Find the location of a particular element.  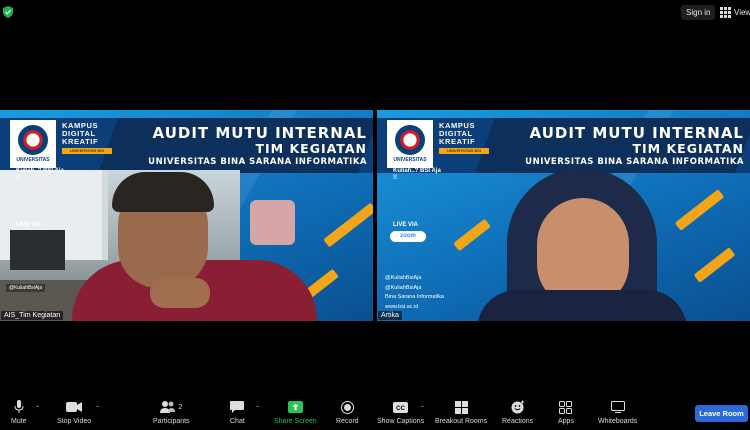

participant-name: Artika is located at coordinates (390, 315).